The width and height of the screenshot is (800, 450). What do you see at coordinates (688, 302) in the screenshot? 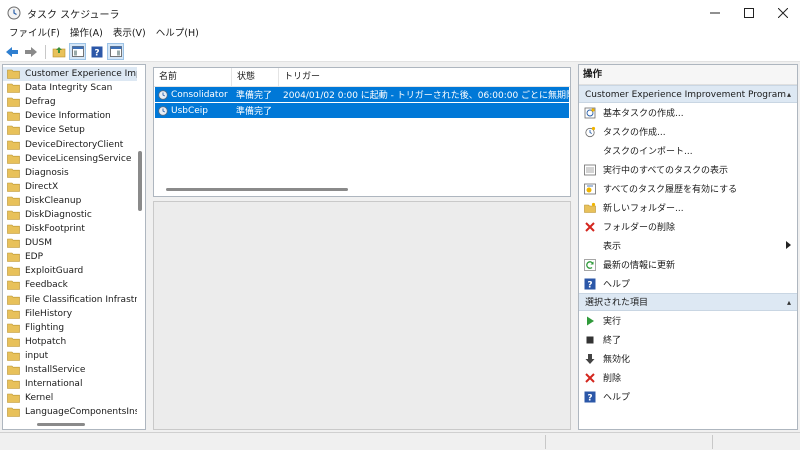
I see `actions-section-selected-header: 選択された項目 ▴` at bounding box center [688, 302].